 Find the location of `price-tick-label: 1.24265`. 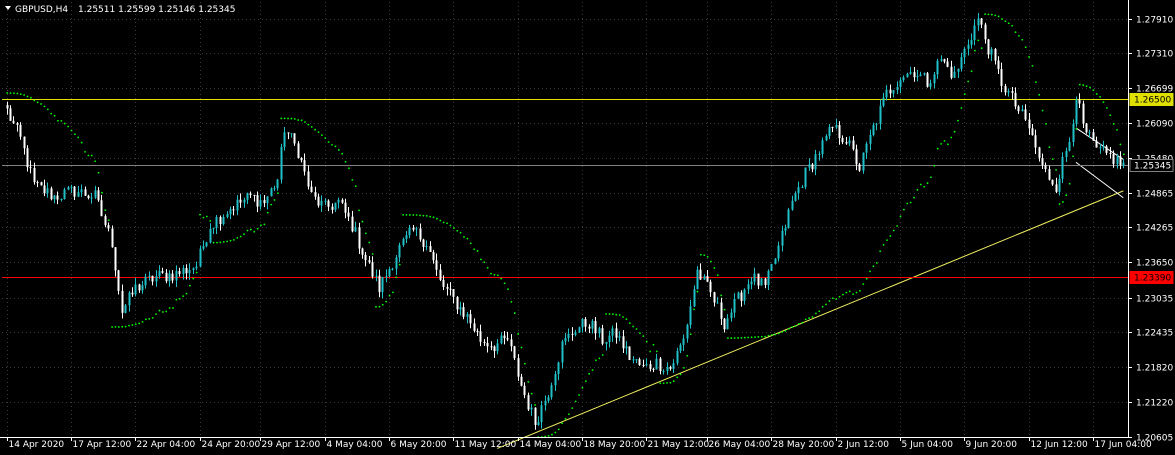

price-tick-label: 1.24265 is located at coordinates (1154, 229).